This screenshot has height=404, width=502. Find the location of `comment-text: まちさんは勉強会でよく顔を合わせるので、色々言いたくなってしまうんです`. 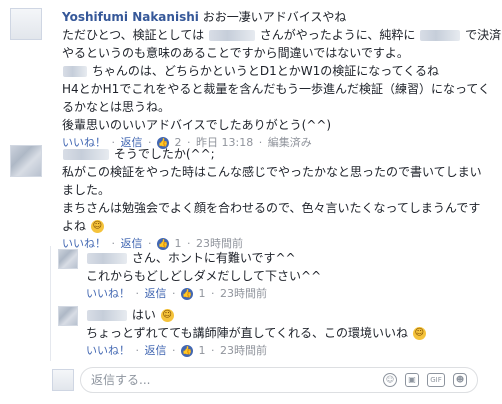

comment-text: まちさんは勉強会でよく顔を合わせるので、色々言いたくなってしまうんです is located at coordinates (271, 208).